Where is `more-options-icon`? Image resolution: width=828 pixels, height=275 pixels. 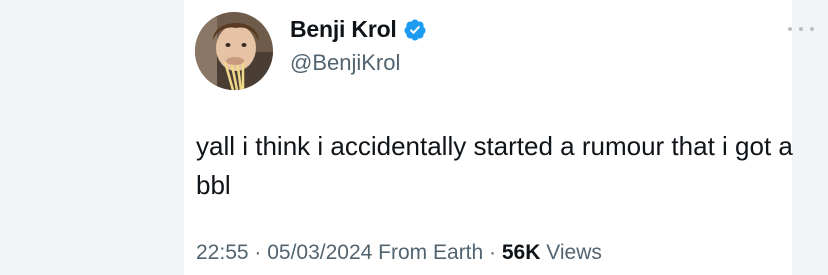 more-options-icon is located at coordinates (801, 29).